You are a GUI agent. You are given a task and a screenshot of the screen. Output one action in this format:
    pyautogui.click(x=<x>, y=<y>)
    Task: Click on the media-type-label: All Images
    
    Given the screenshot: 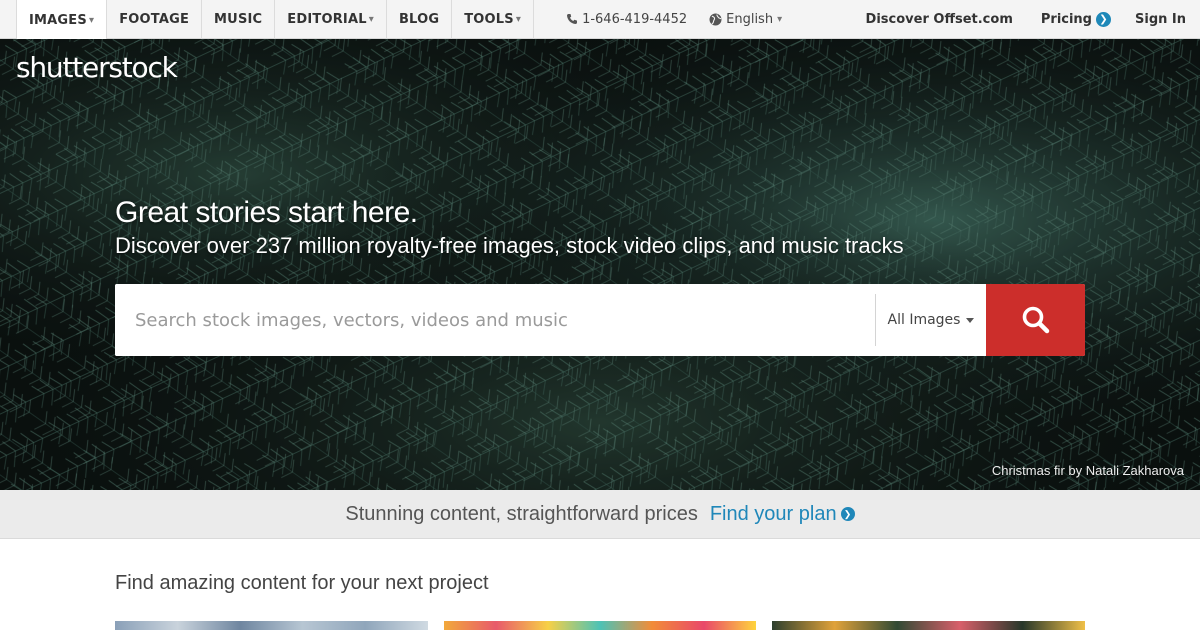 What is the action you would take?
    pyautogui.click(x=924, y=320)
    